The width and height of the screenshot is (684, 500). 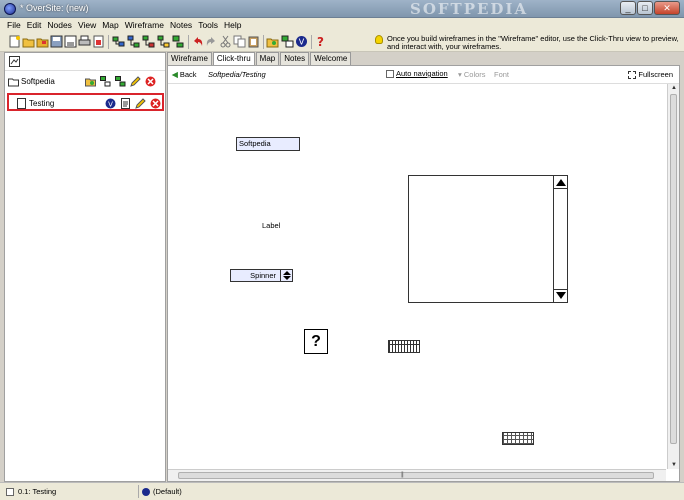 I want to click on wireframe-label: Label, so click(x=271, y=225).